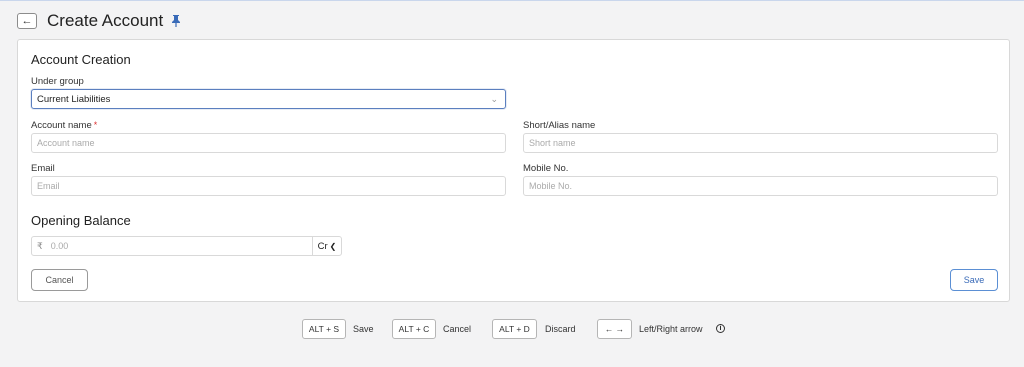 Image resolution: width=1024 pixels, height=367 pixels. I want to click on email-field: Email, so click(268, 186).